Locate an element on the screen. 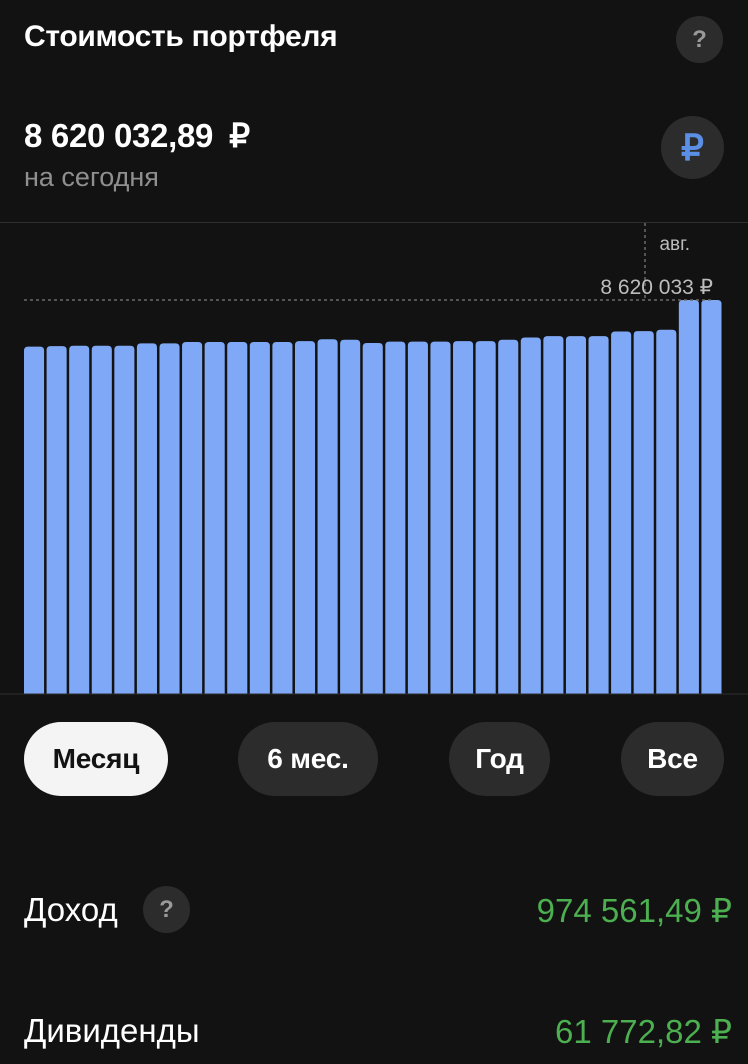 The width and height of the screenshot is (748, 1064). dividends-label: Дивиденды is located at coordinates (112, 1030).